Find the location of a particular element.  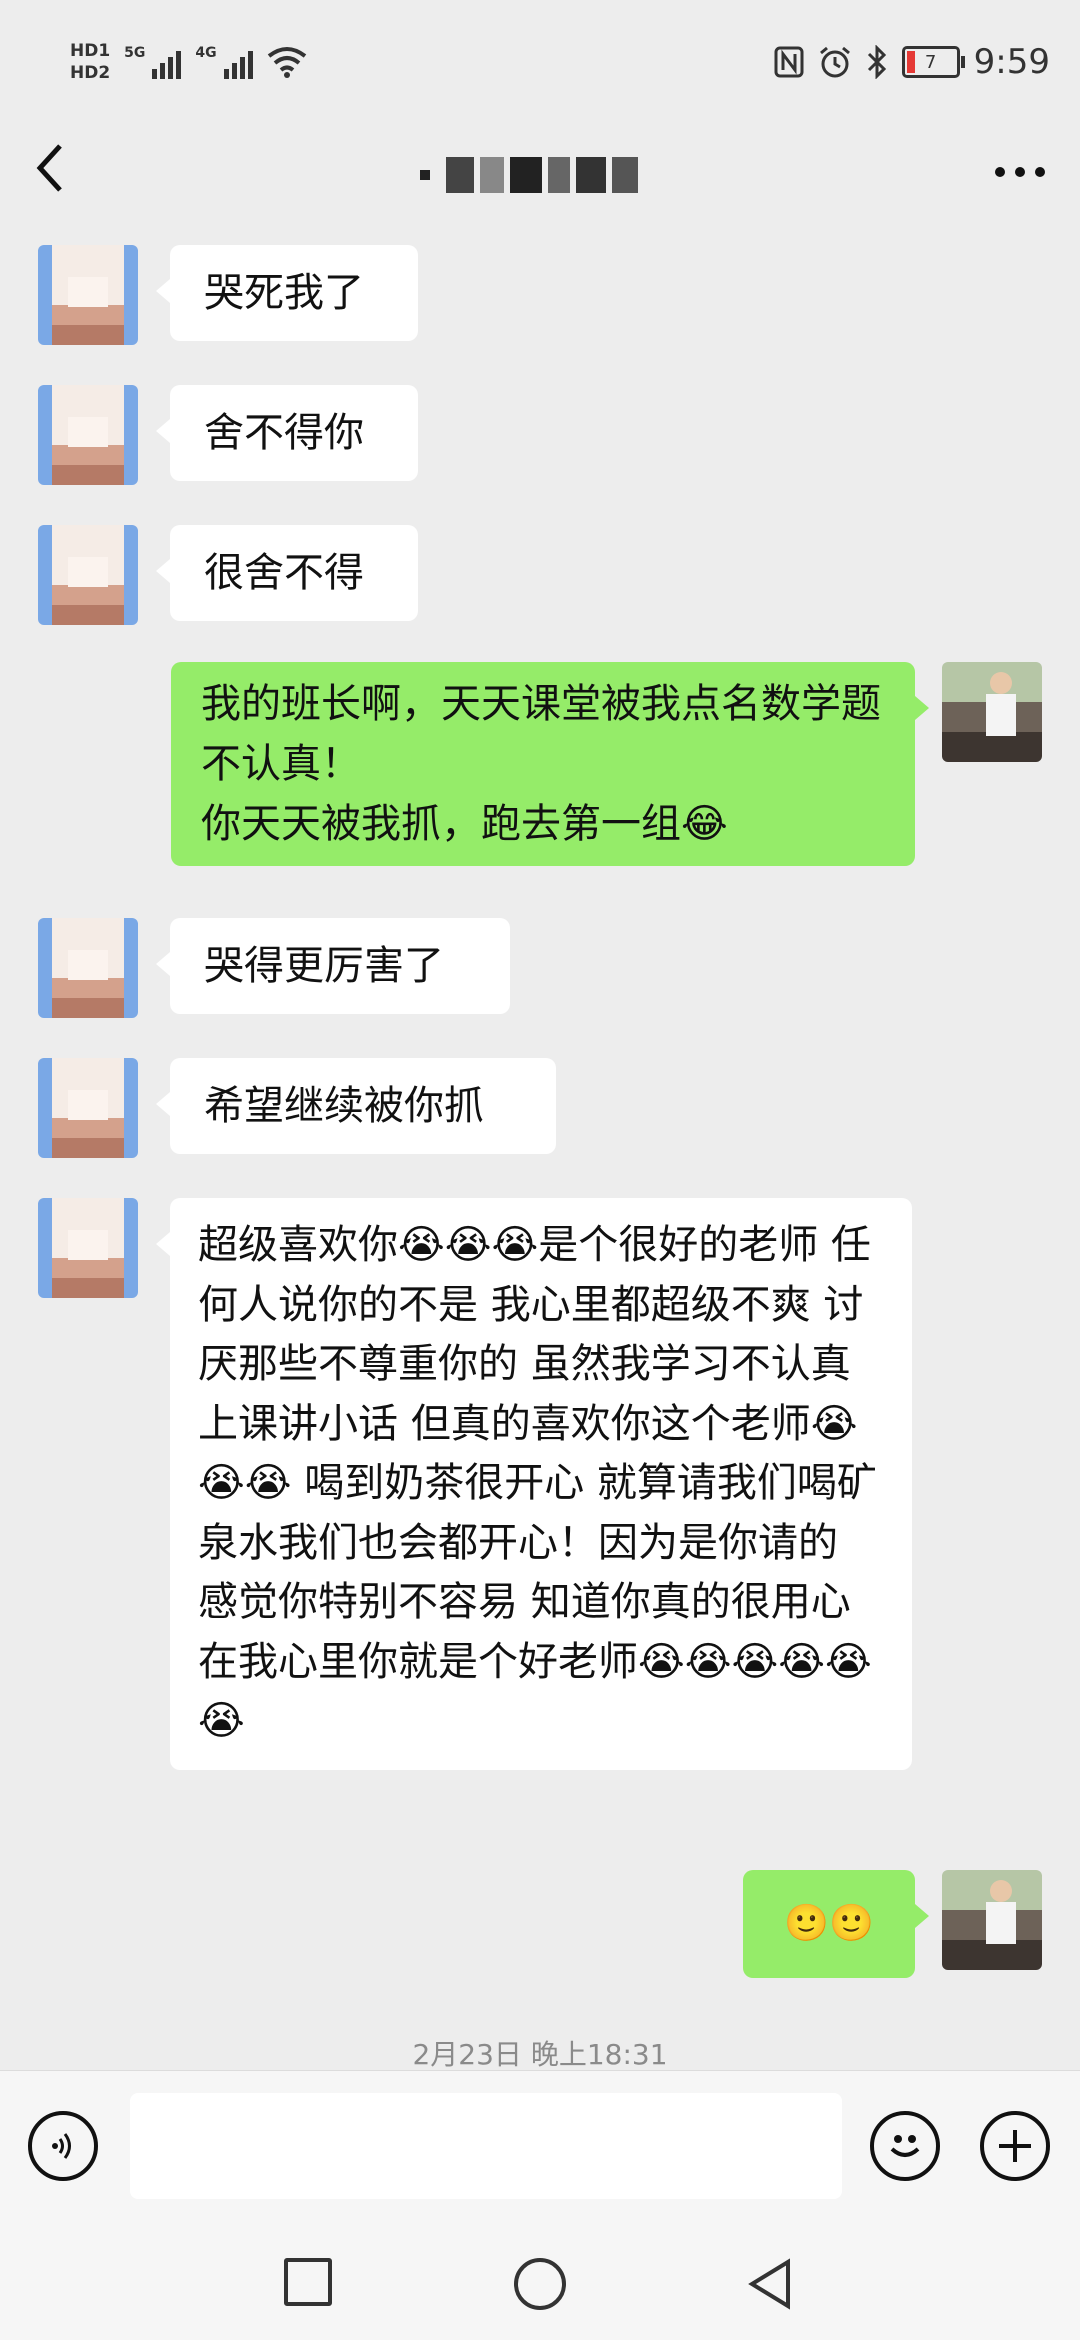

status-right: 7 9:59 is located at coordinates (912, 62).